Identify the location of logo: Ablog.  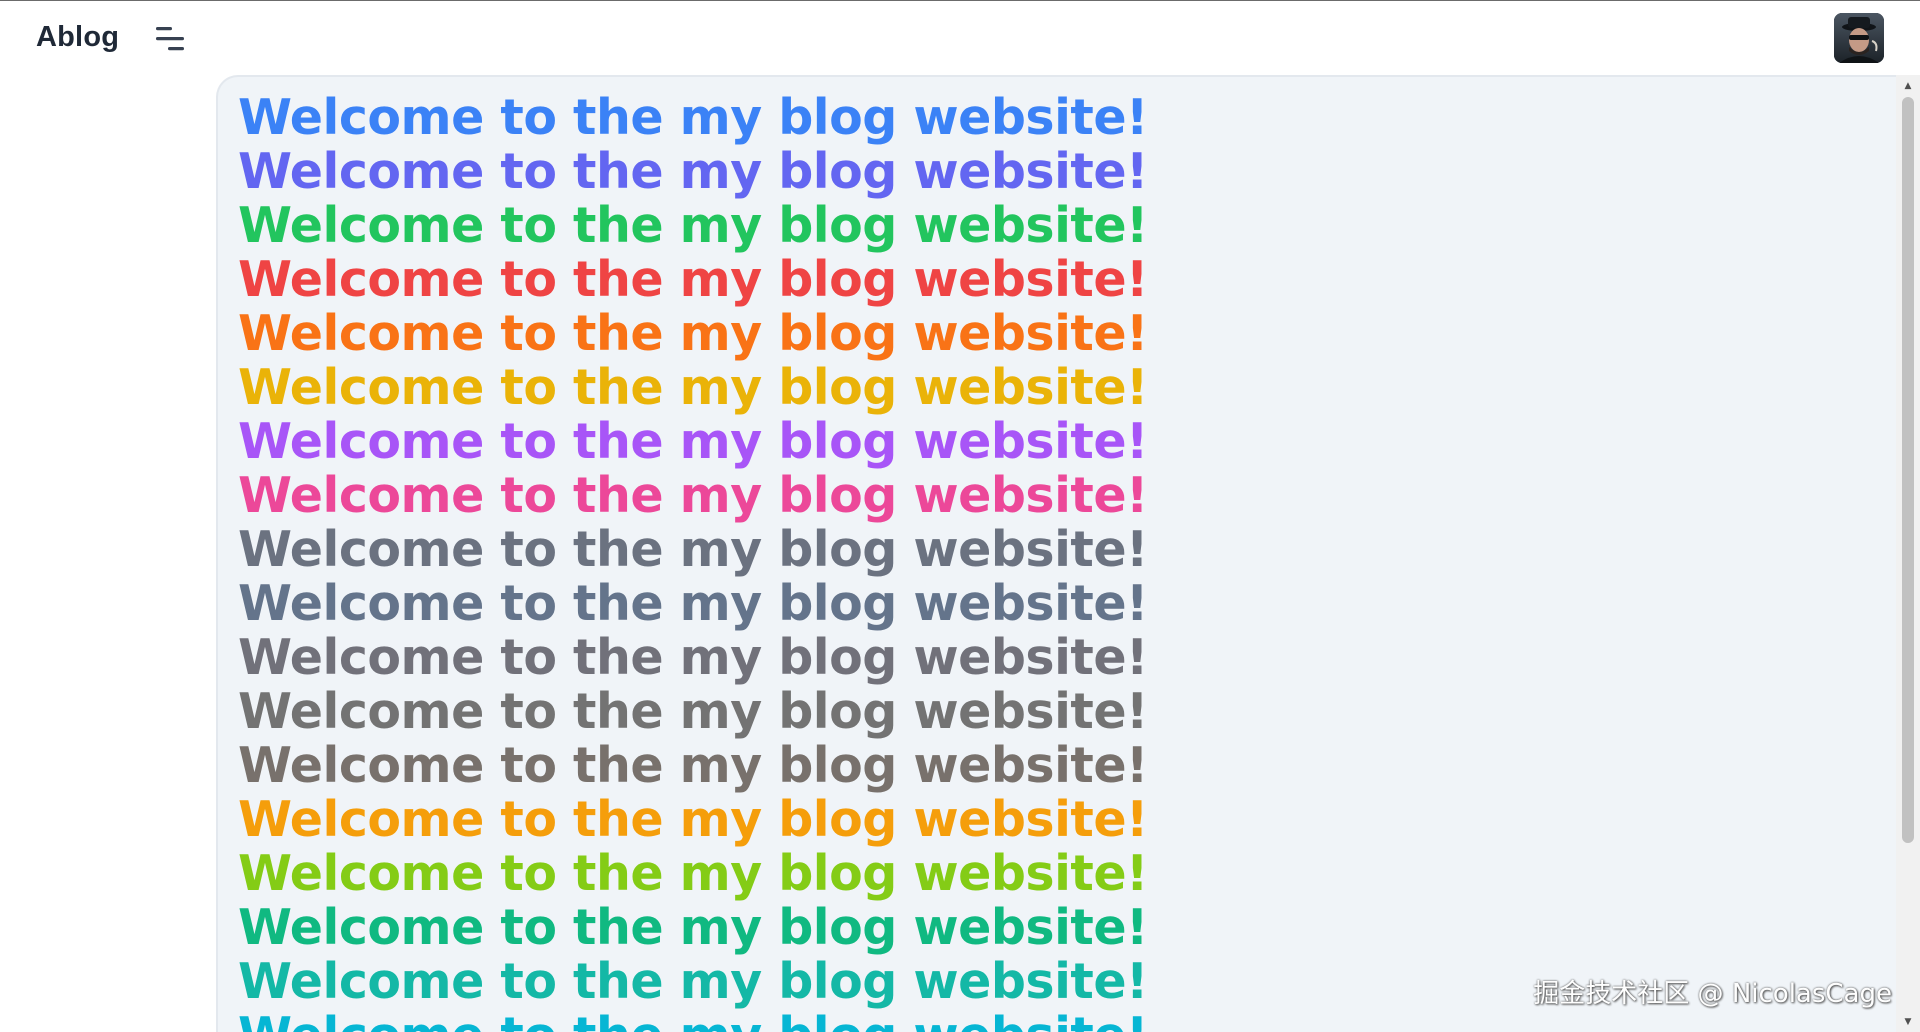
(77, 37).